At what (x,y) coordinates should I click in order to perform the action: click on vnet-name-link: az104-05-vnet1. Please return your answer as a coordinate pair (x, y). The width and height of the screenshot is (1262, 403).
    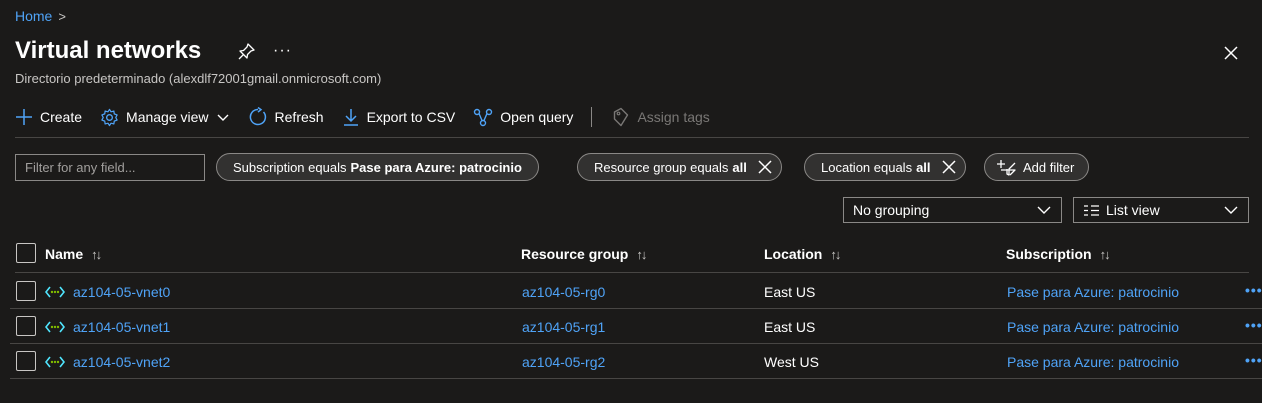
    Looking at the image, I should click on (121, 327).